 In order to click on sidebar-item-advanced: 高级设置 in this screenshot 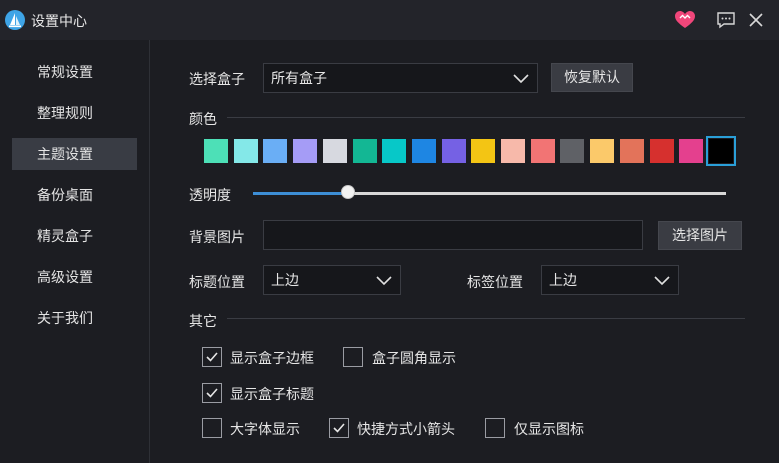, I will do `click(74, 277)`.